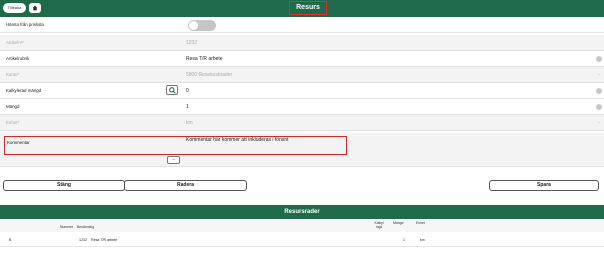 The height and width of the screenshot is (256, 604). What do you see at coordinates (398, 223) in the screenshot?
I see `col-mangd: Mängd` at bounding box center [398, 223].